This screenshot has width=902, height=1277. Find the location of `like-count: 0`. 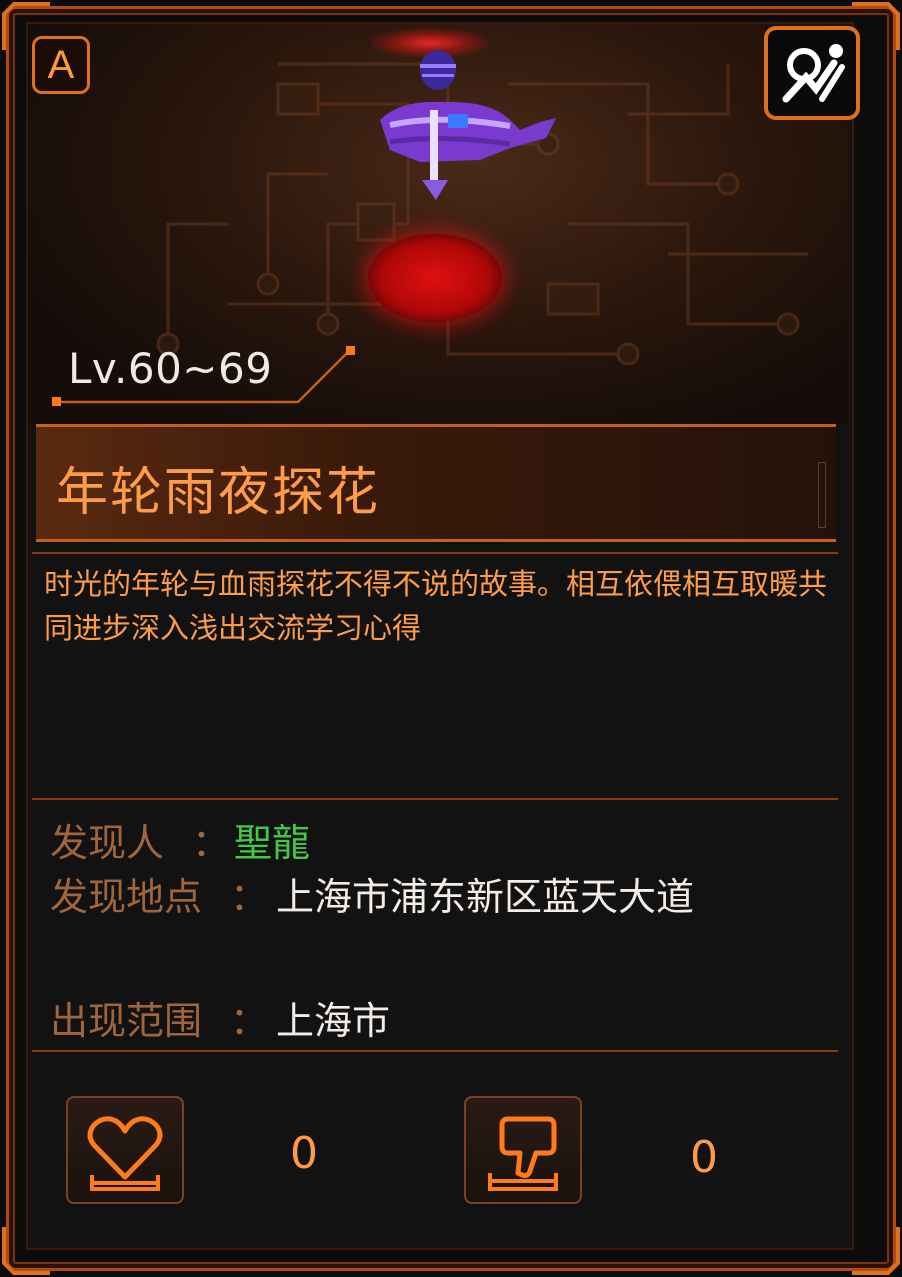

like-count: 0 is located at coordinates (304, 1153).